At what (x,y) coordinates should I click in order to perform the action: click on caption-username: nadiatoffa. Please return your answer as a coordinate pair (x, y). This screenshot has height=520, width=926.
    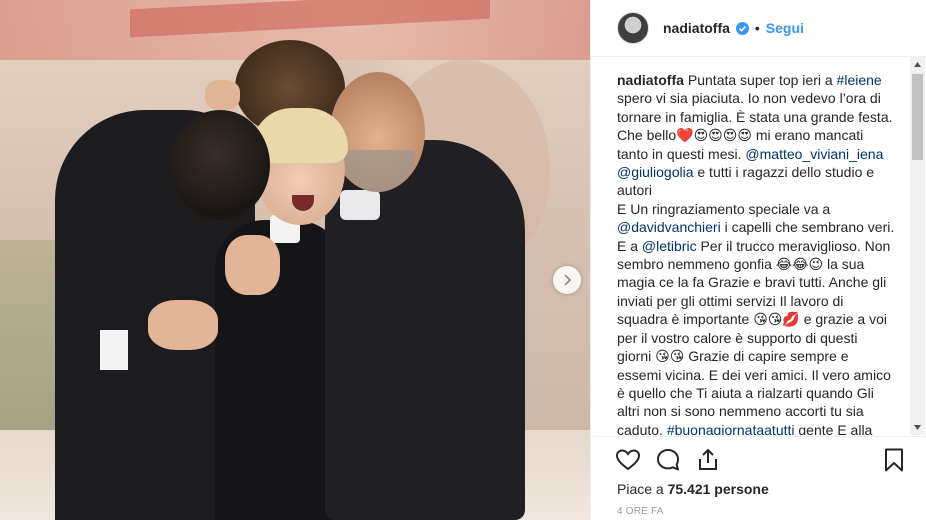
    Looking at the image, I should click on (650, 80).